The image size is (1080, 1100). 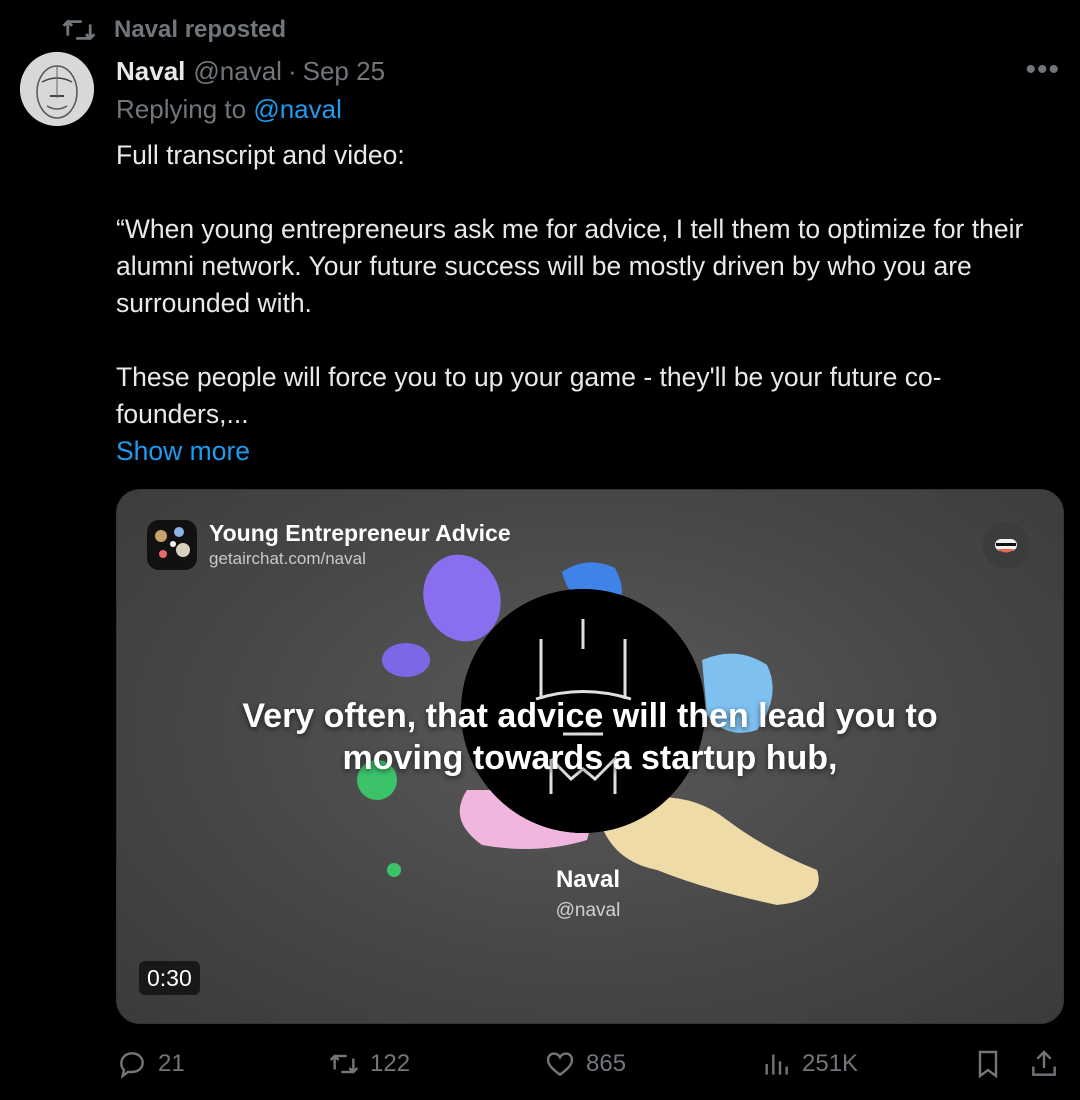 I want to click on repost-button: 122, so click(x=369, y=1064).